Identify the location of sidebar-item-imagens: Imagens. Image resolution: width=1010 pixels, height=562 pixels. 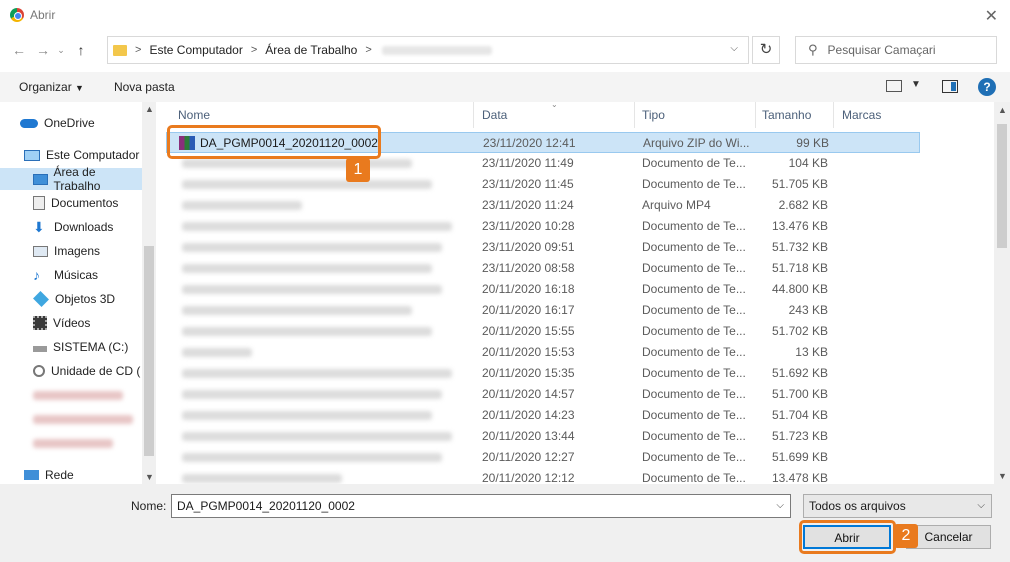
(87, 251).